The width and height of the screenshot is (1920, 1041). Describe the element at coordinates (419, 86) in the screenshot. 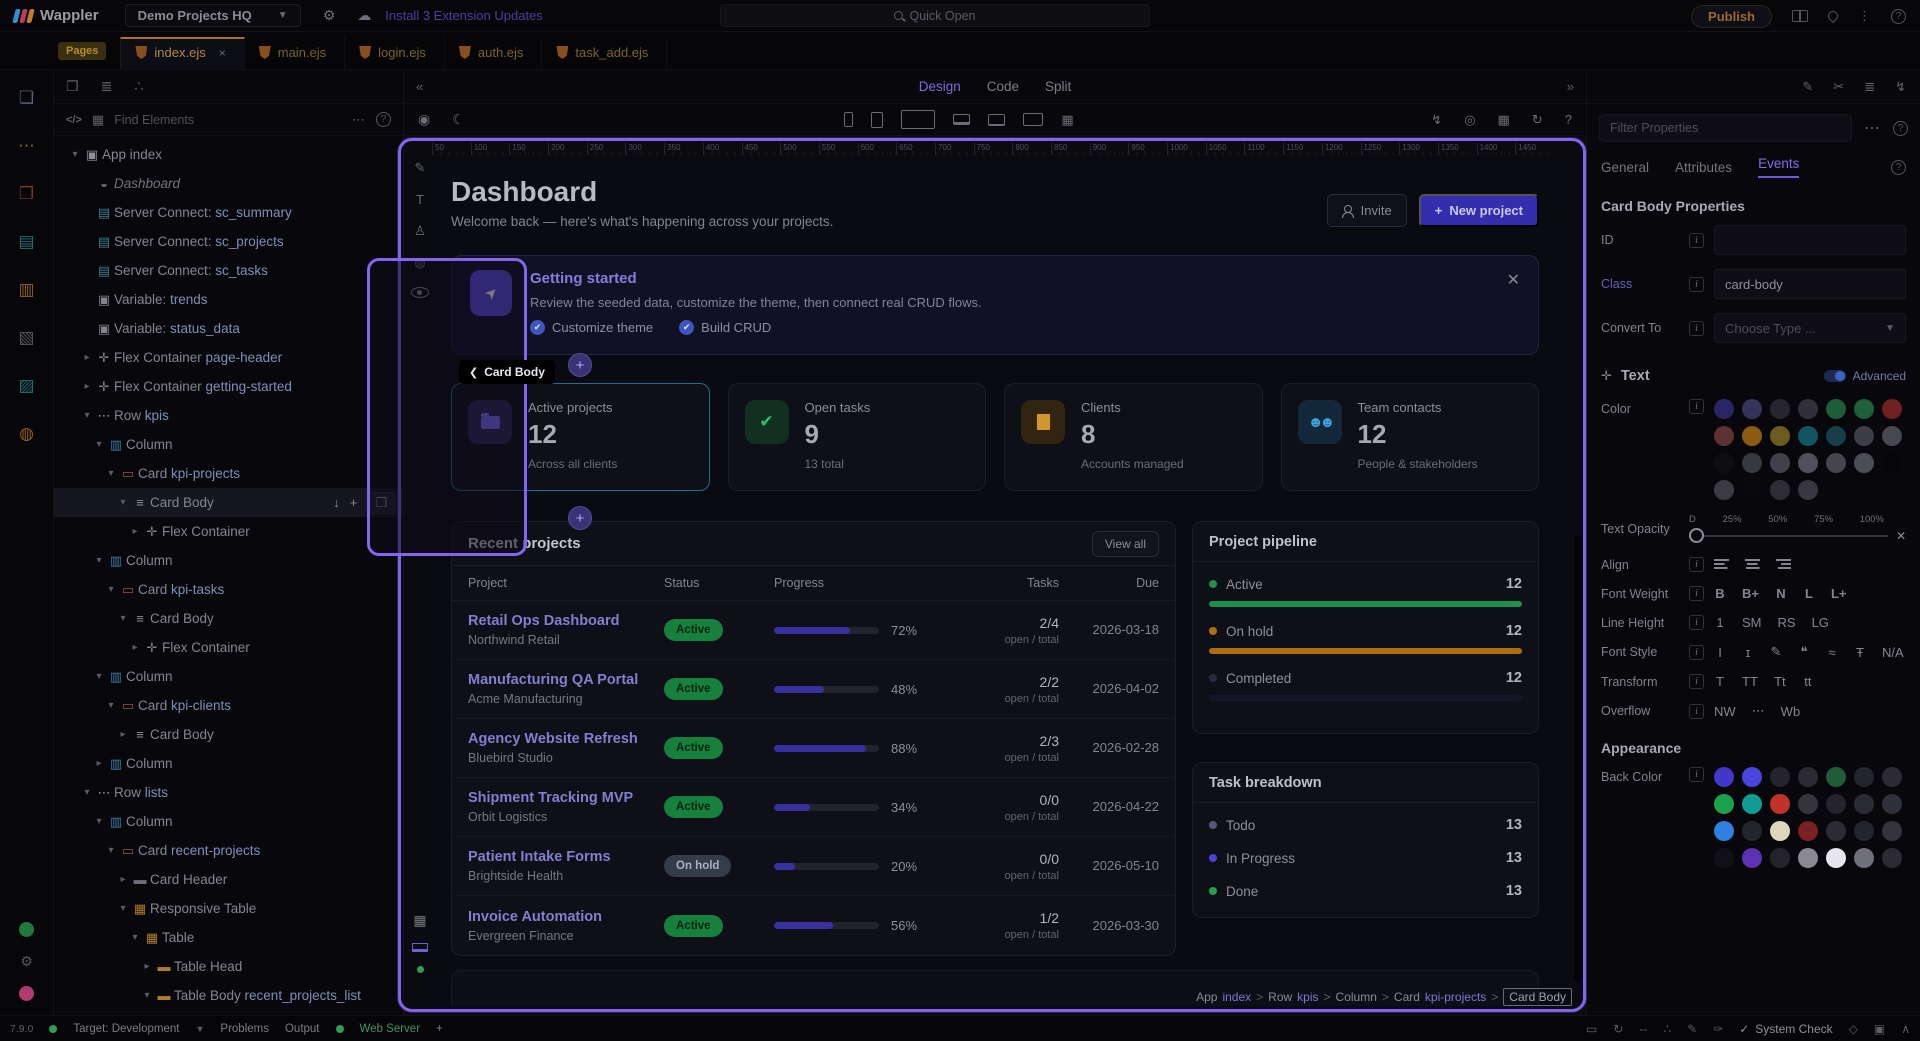

I see `collapse-left-icon: «` at that location.